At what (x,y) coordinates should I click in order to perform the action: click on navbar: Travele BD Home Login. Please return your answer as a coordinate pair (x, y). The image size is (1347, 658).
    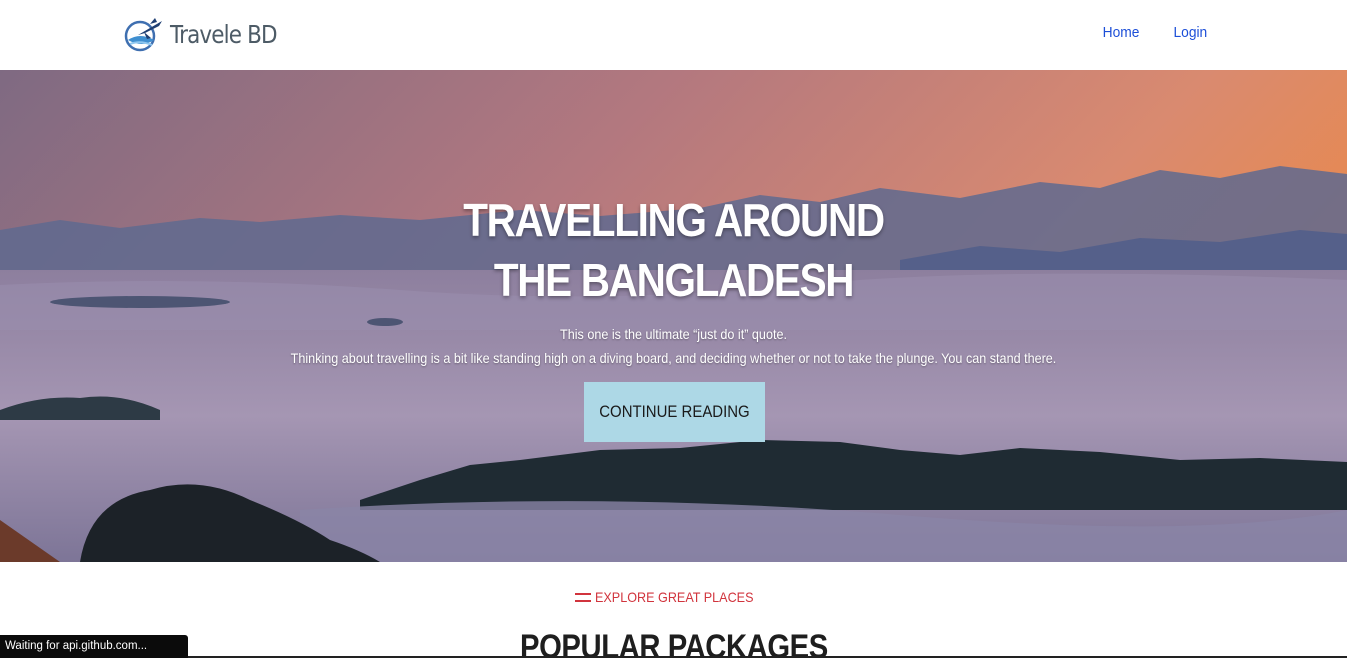
    Looking at the image, I should click on (673, 35).